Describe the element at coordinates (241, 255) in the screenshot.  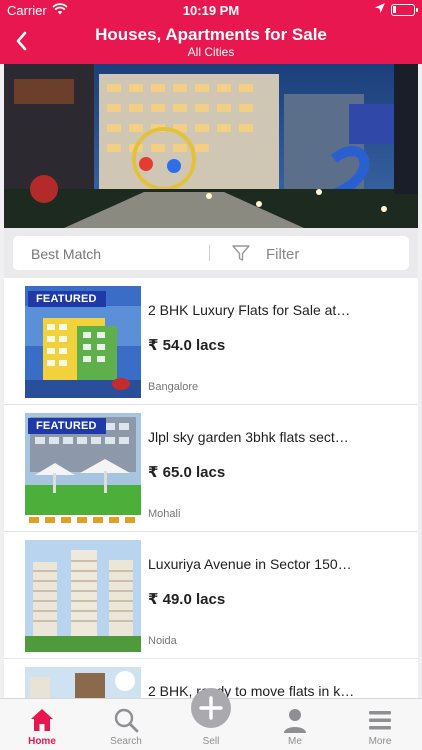
I see `funnel-icon` at that location.